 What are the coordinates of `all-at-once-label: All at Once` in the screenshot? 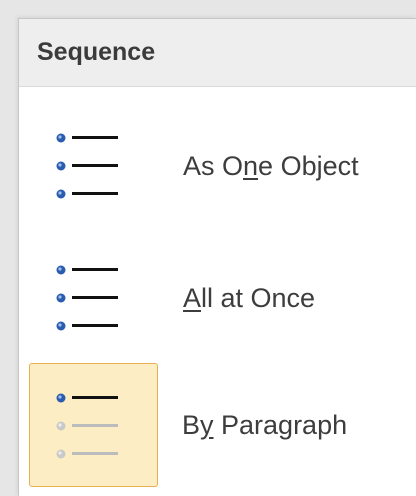 It's located at (249, 298).